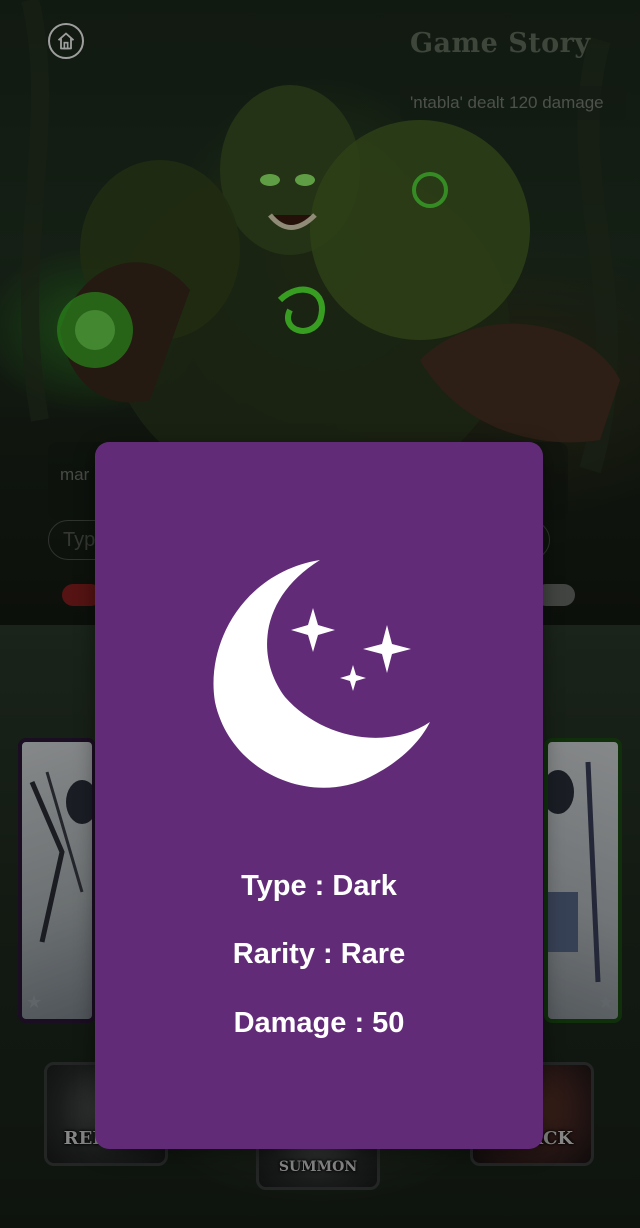  Describe the element at coordinates (319, 1023) in the screenshot. I see `card-damage: Damage : 50` at that location.